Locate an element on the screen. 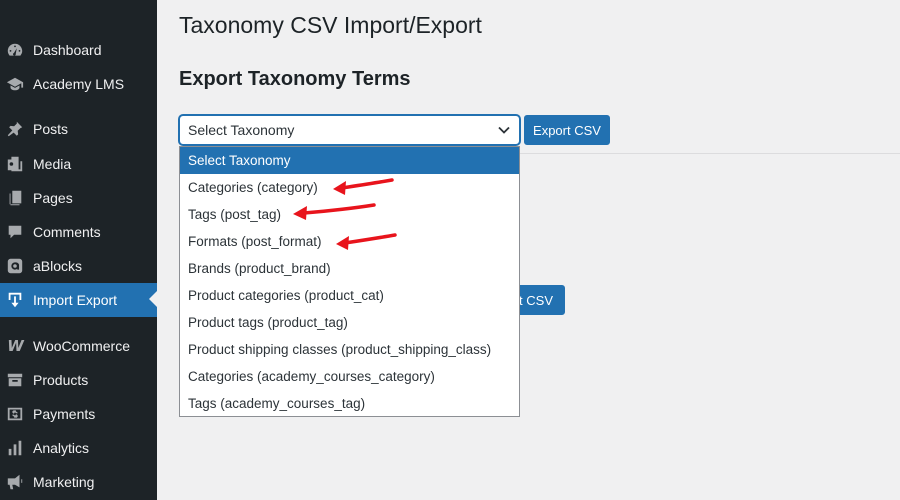 This screenshot has width=900, height=500. sidebar-item-label: aBlocks is located at coordinates (58, 266).